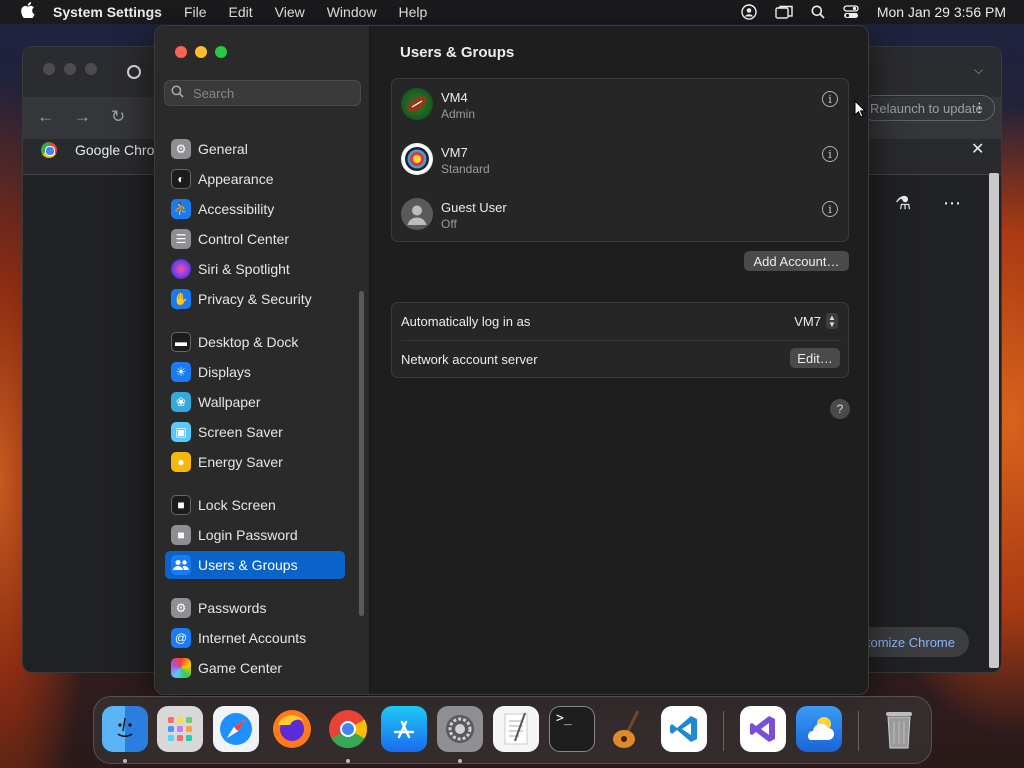 The image size is (1024, 768). I want to click on sidebar-item-passwords: ⚙ Passwords, so click(255, 608).